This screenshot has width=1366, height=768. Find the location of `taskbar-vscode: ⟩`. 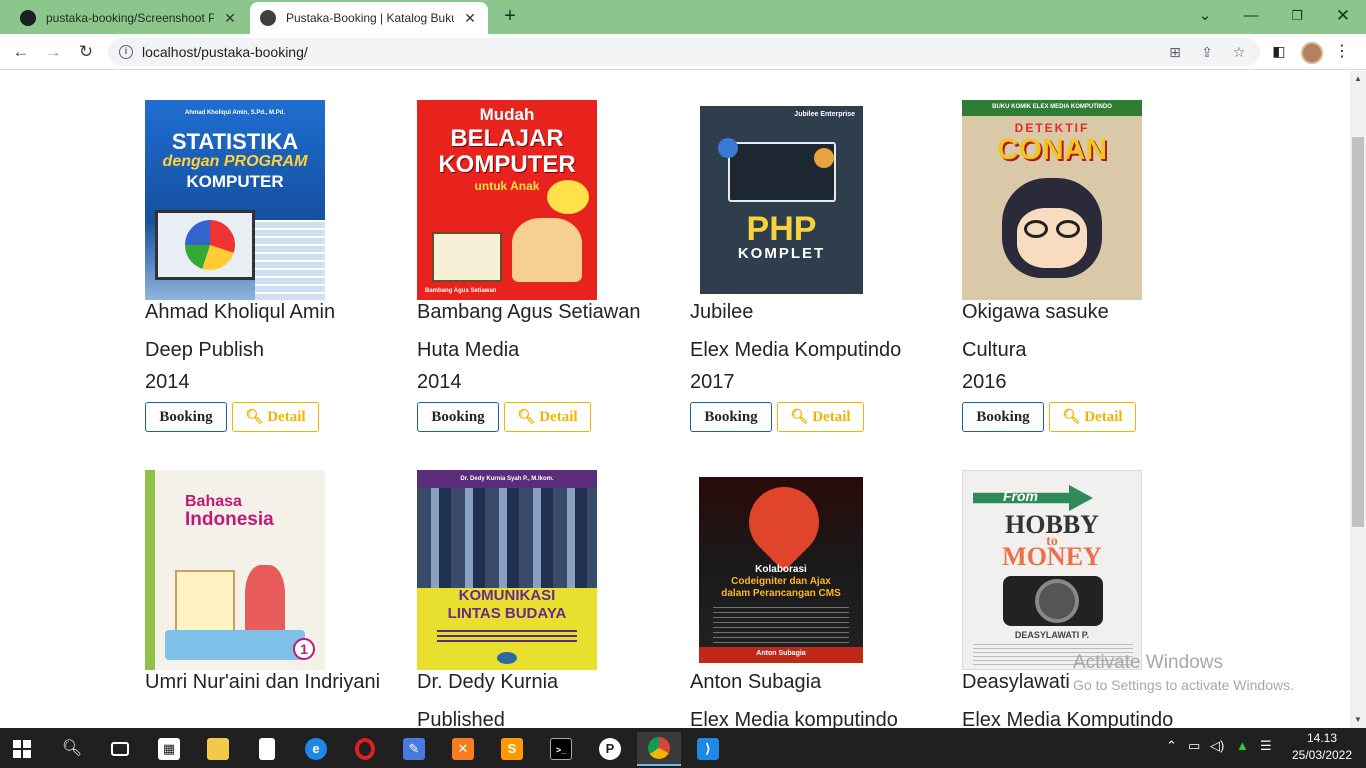

taskbar-vscode: ⟩ is located at coordinates (708, 749).